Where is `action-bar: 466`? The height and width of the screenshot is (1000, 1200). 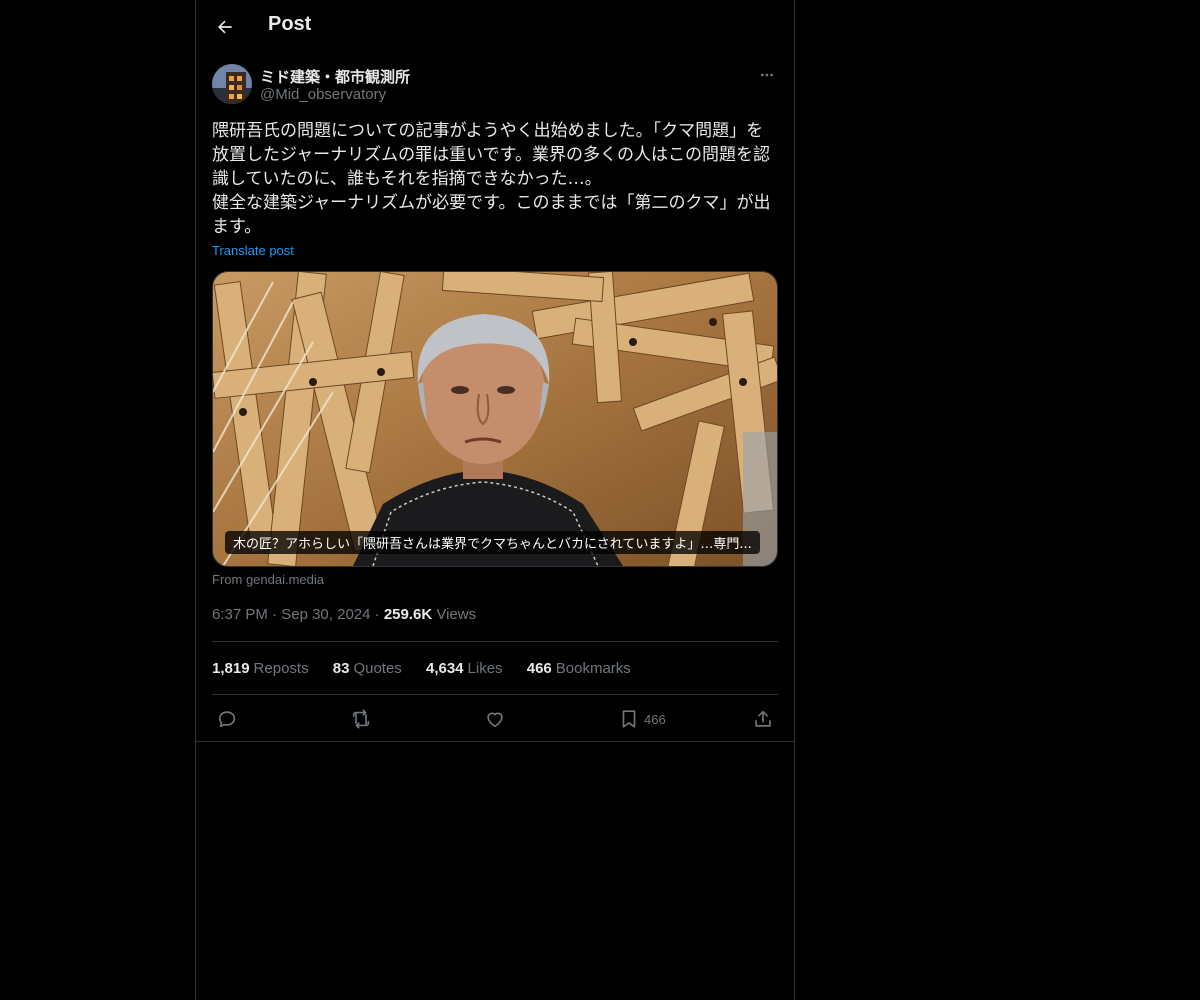 action-bar: 466 is located at coordinates (495, 719).